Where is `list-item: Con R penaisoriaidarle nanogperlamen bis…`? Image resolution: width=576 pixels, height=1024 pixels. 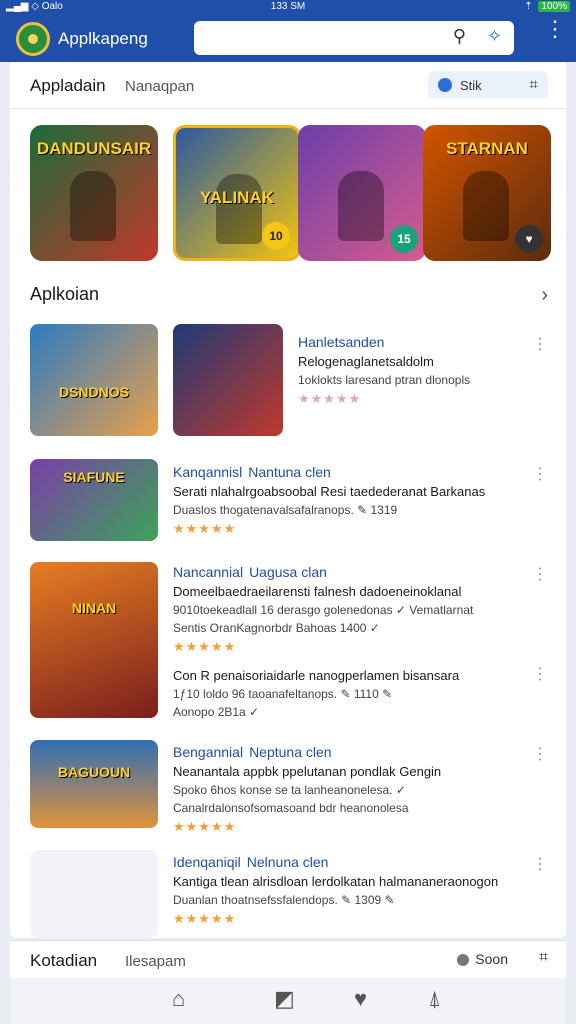
list-item: Con R penaisoriaidarle nanogperlamen bis… is located at coordinates (353, 691).